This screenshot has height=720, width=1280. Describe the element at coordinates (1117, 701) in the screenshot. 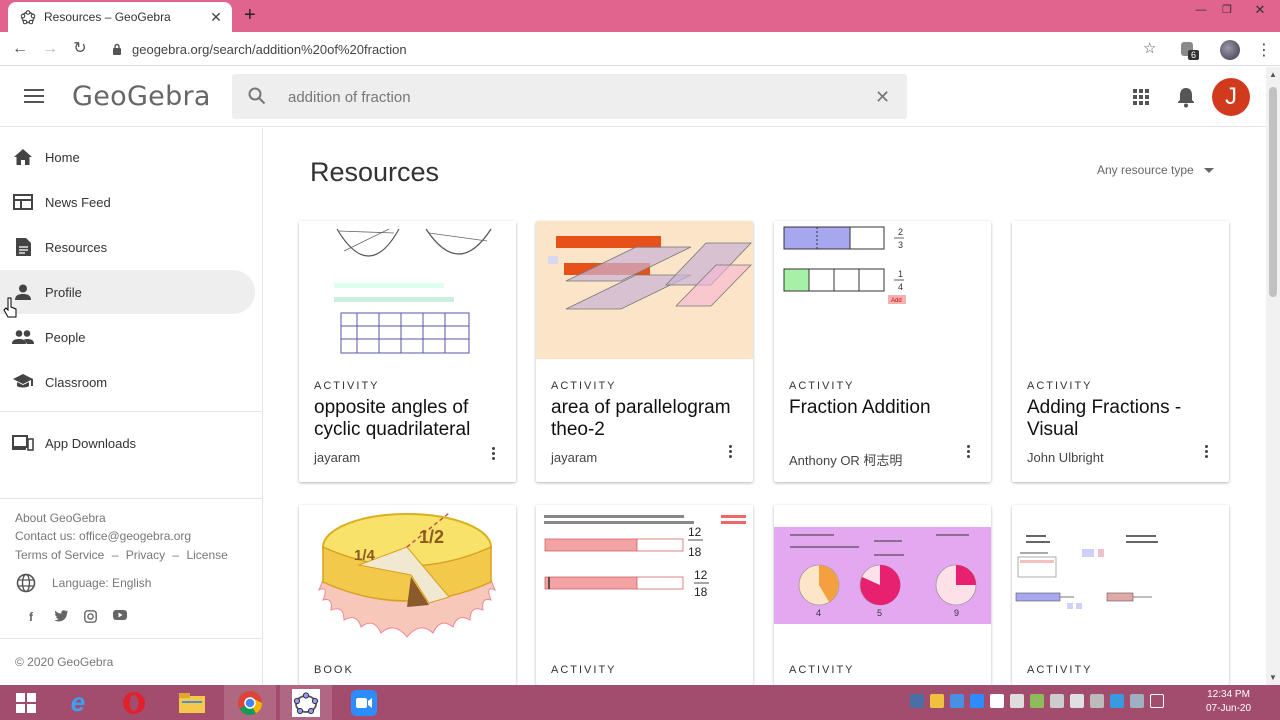

I see `language-tray-icon` at that location.